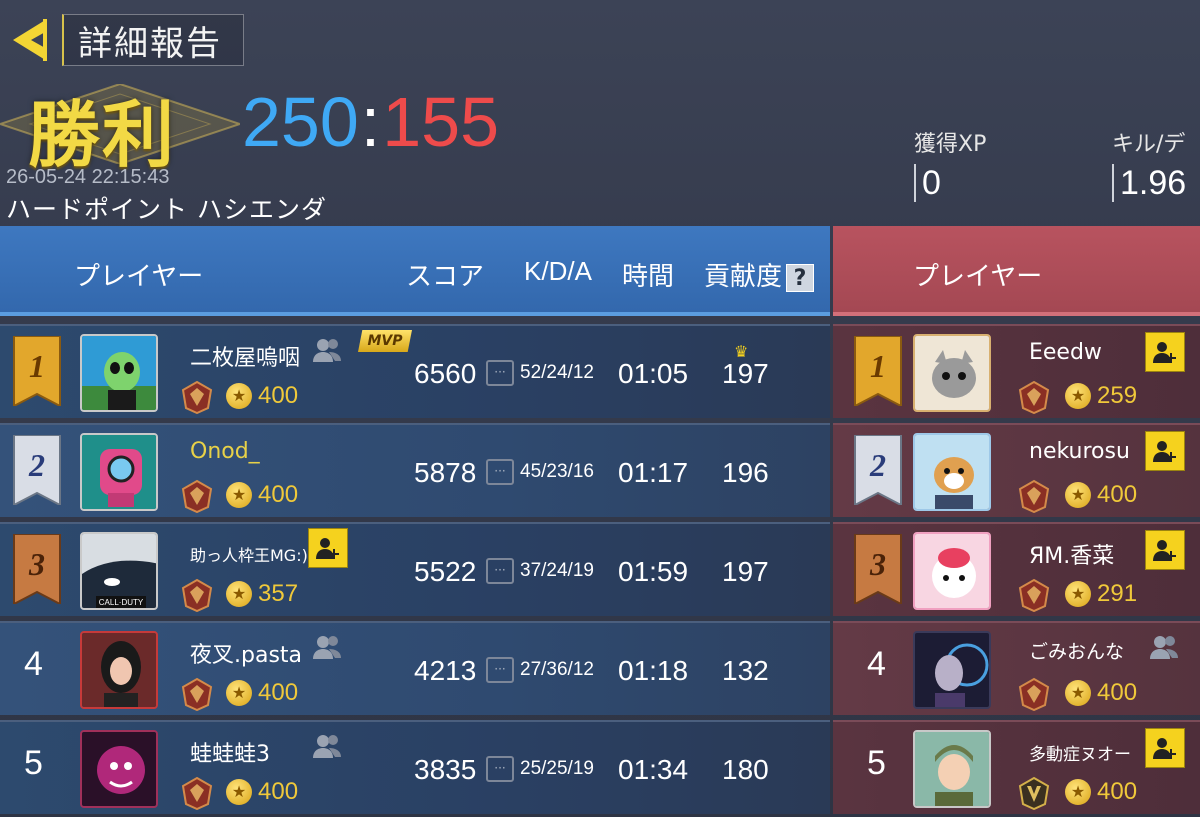  I want to click on xp-value: 0, so click(950, 183).